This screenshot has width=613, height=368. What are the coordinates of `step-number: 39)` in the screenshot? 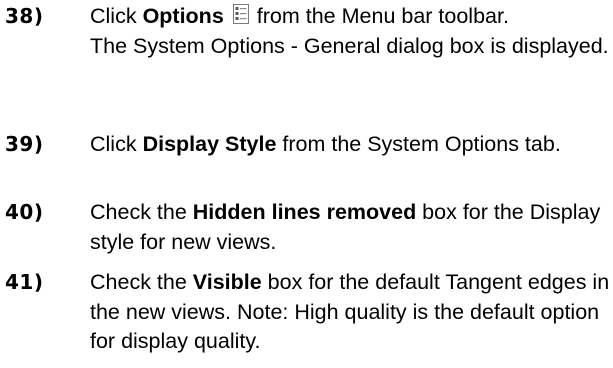 It's located at (24, 144).